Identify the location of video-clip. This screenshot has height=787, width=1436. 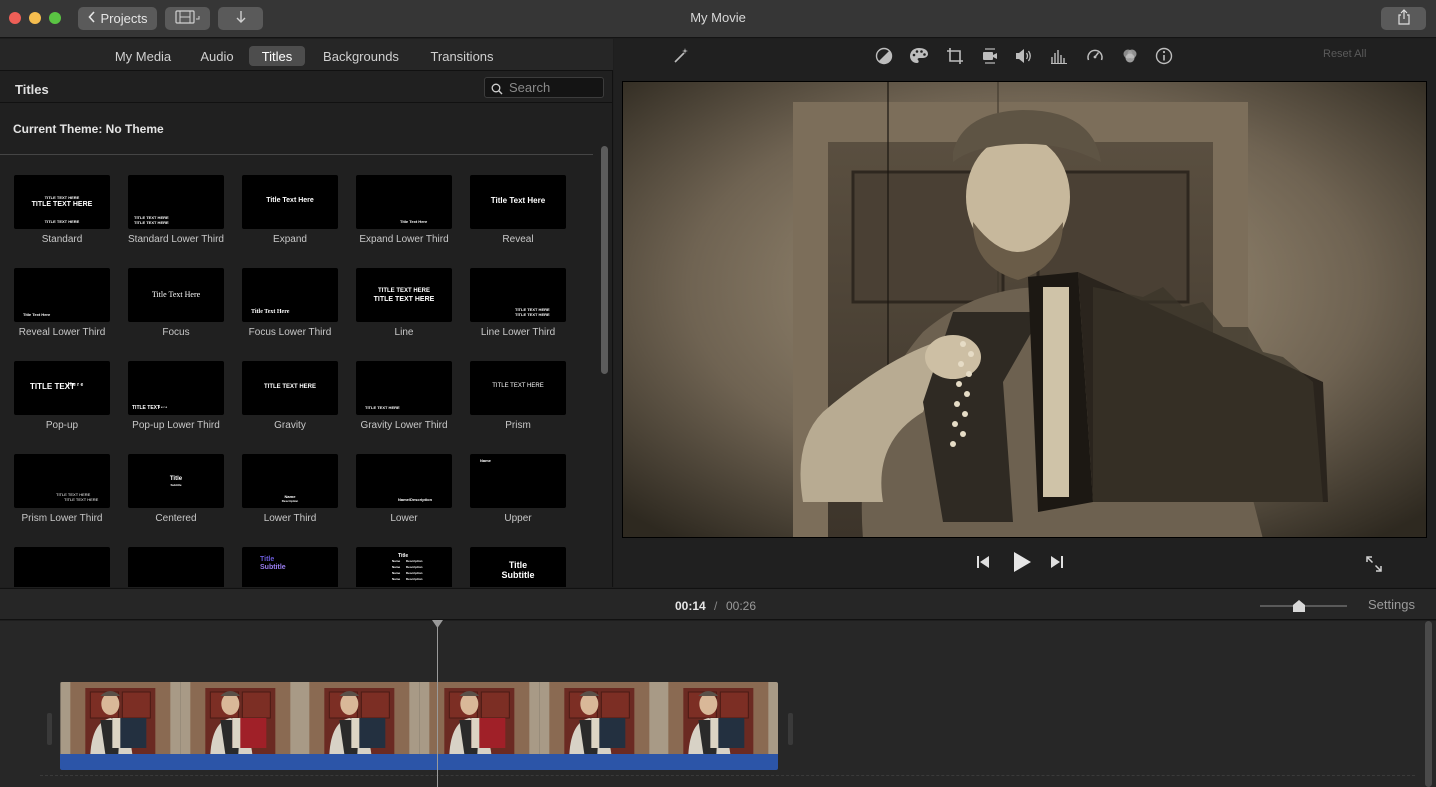
(419, 726).